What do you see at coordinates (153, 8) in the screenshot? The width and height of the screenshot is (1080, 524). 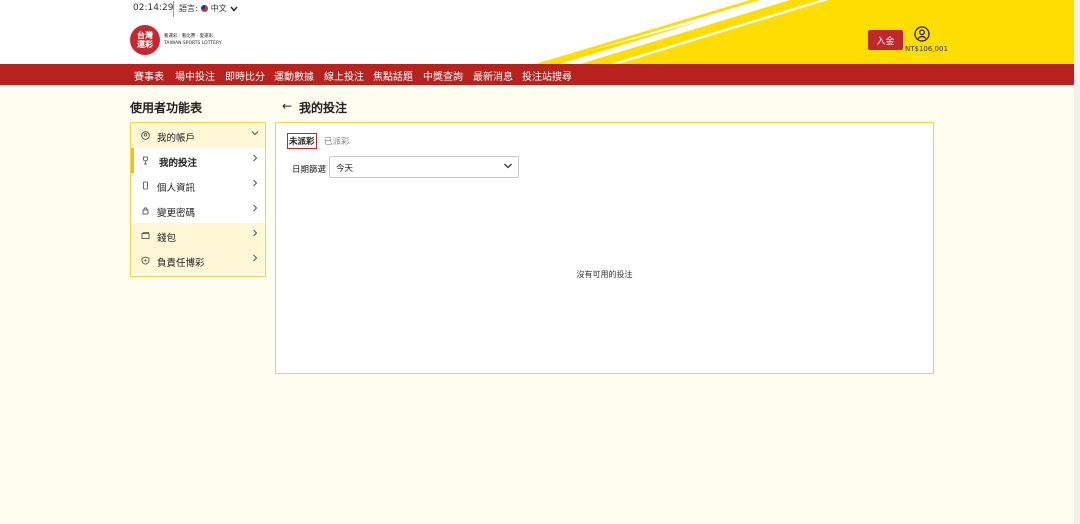 I see `clock-time: 02:14:29` at bounding box center [153, 8].